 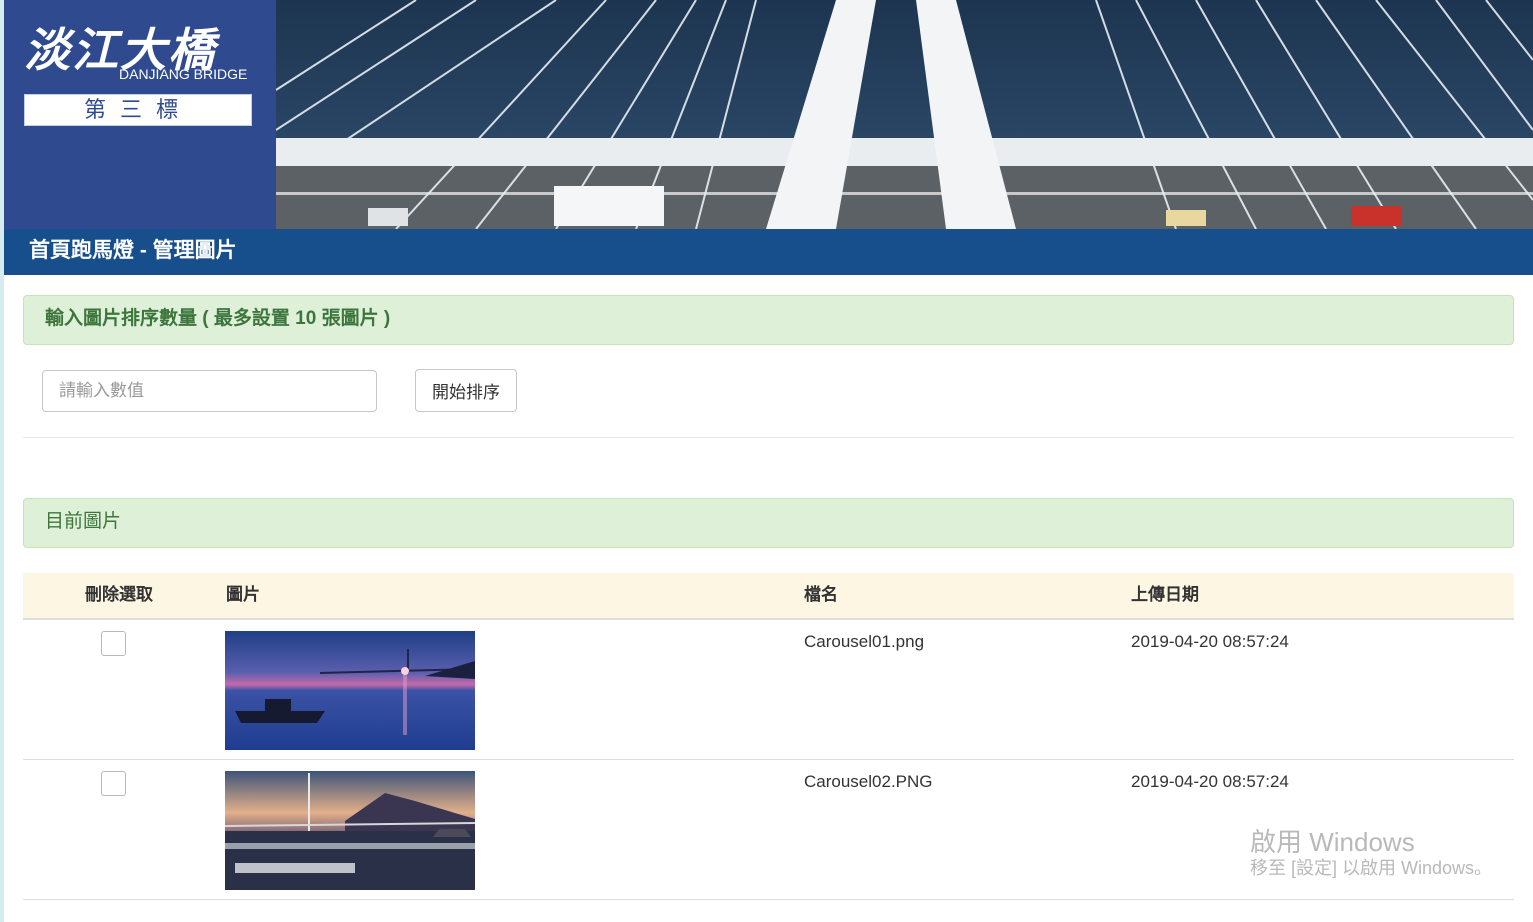 What do you see at coordinates (864, 641) in the screenshot?
I see `filename-cell: Carousel01.png` at bounding box center [864, 641].